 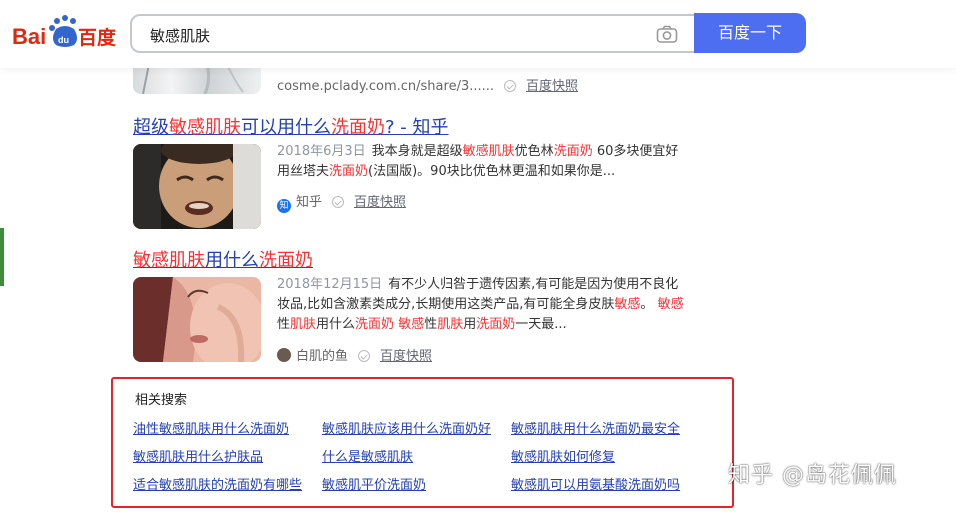 What do you see at coordinates (534, 151) in the screenshot?
I see `text-segment: 优色林` at bounding box center [534, 151].